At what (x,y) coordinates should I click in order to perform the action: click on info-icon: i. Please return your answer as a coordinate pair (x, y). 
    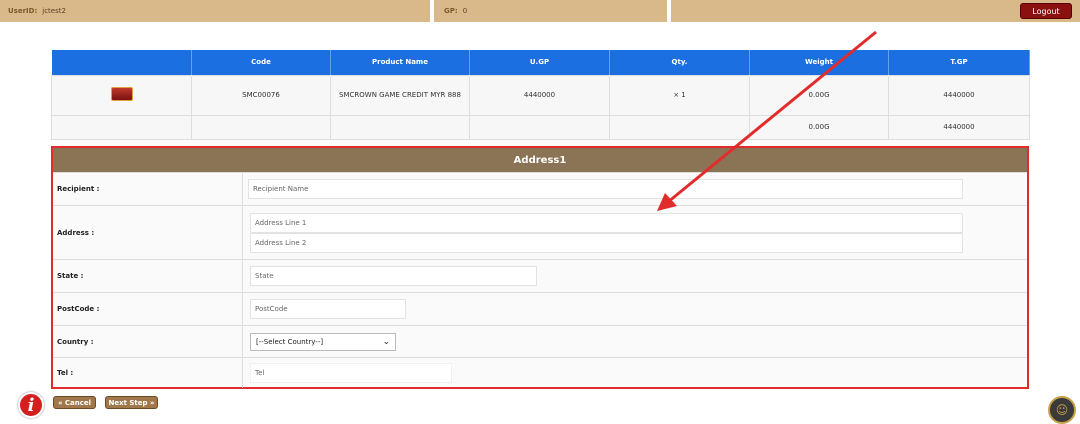
    Looking at the image, I should click on (31, 405).